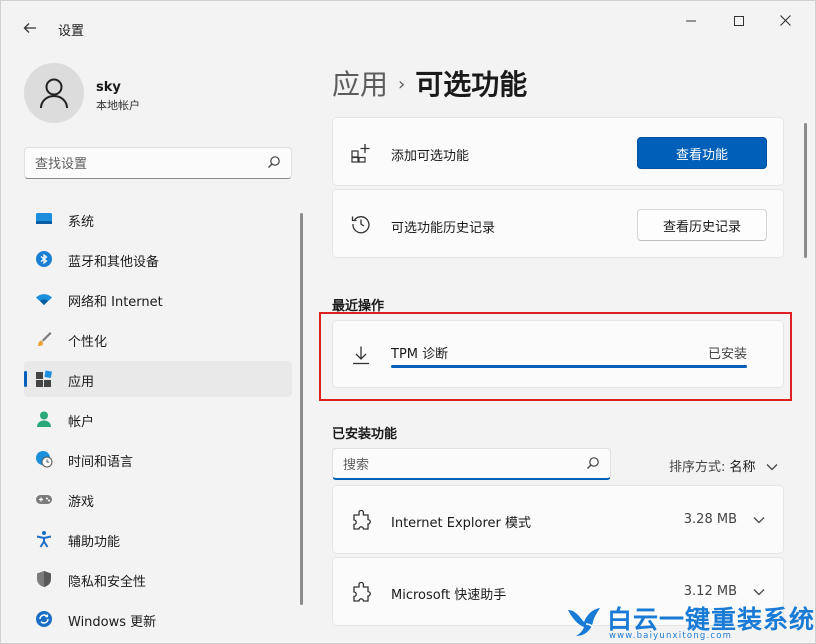 The width and height of the screenshot is (816, 644). I want to click on sidebar-item-windows-update: Windows 更新, so click(158, 619).